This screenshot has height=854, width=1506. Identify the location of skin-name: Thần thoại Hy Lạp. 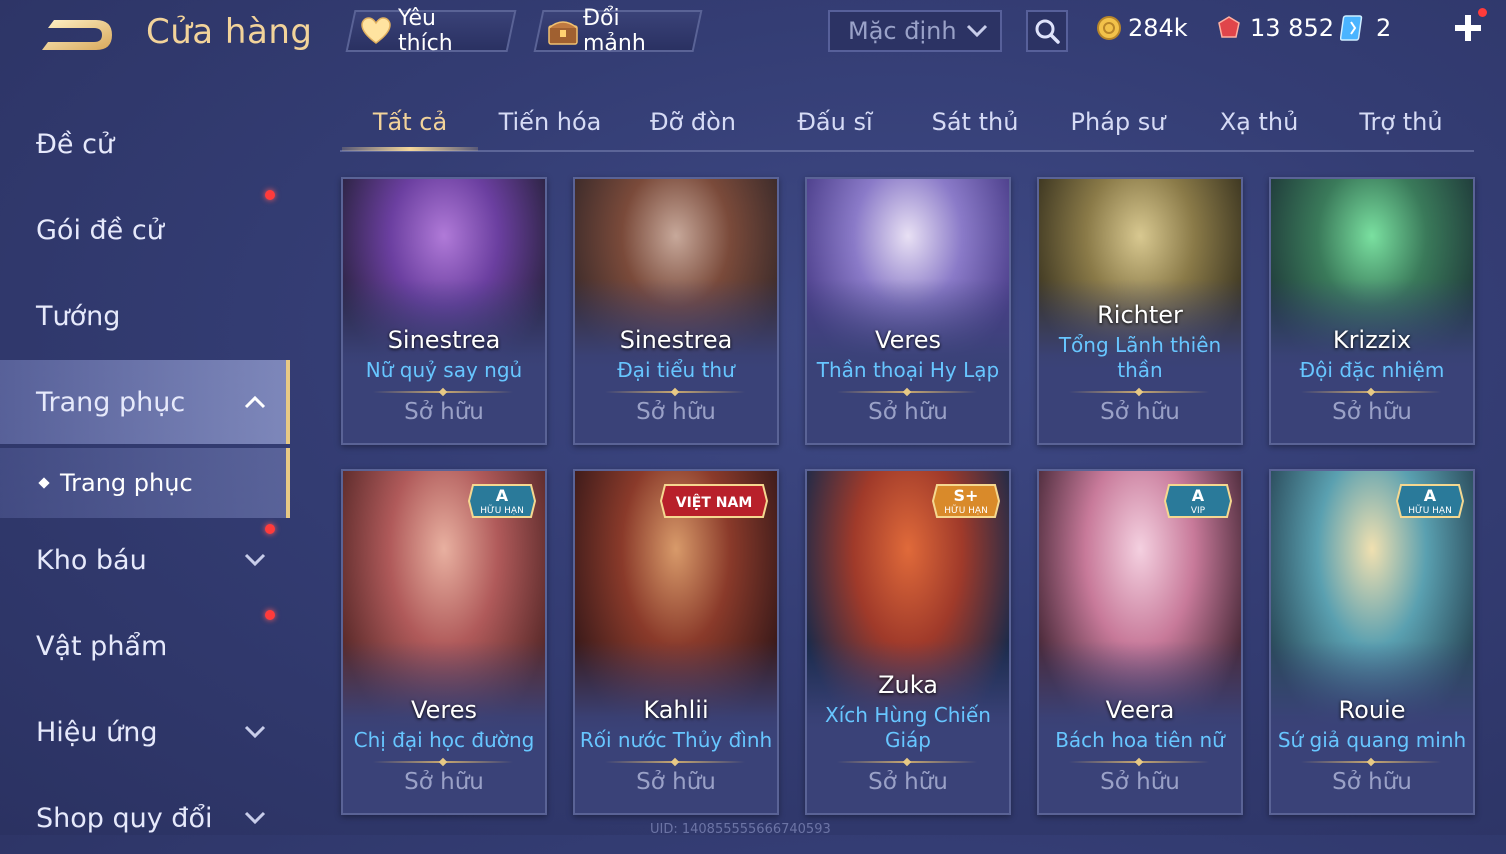
(908, 370).